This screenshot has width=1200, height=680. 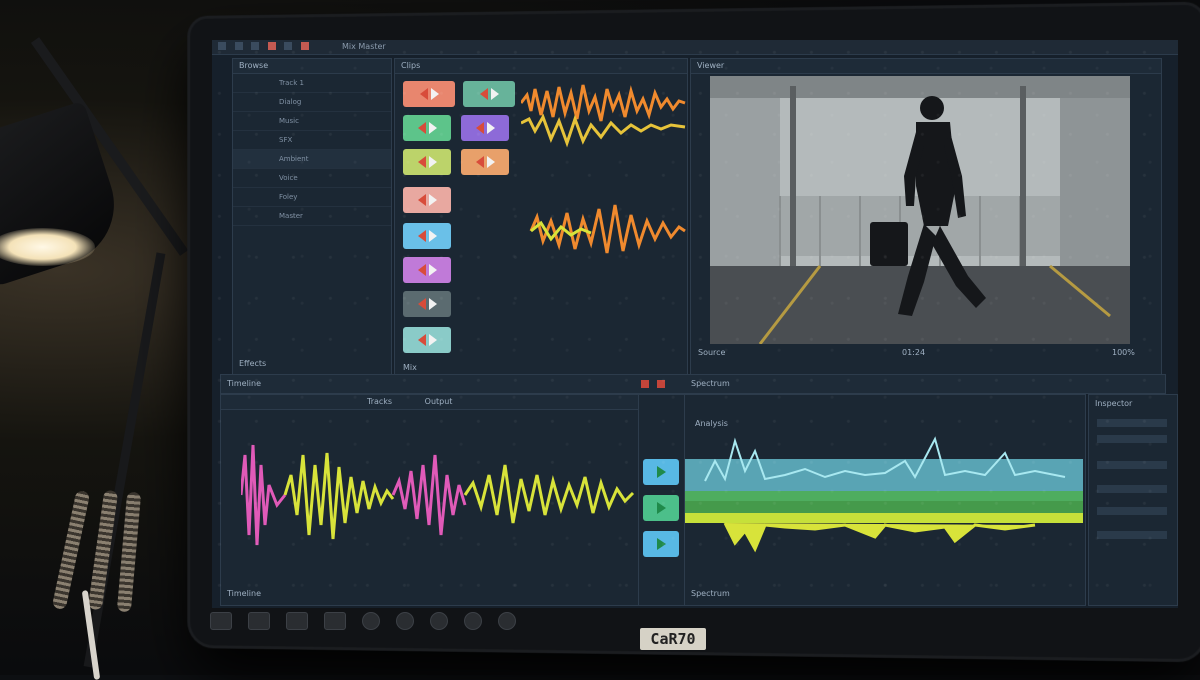 I want to click on viewer-header: Viewer, so click(x=926, y=66).